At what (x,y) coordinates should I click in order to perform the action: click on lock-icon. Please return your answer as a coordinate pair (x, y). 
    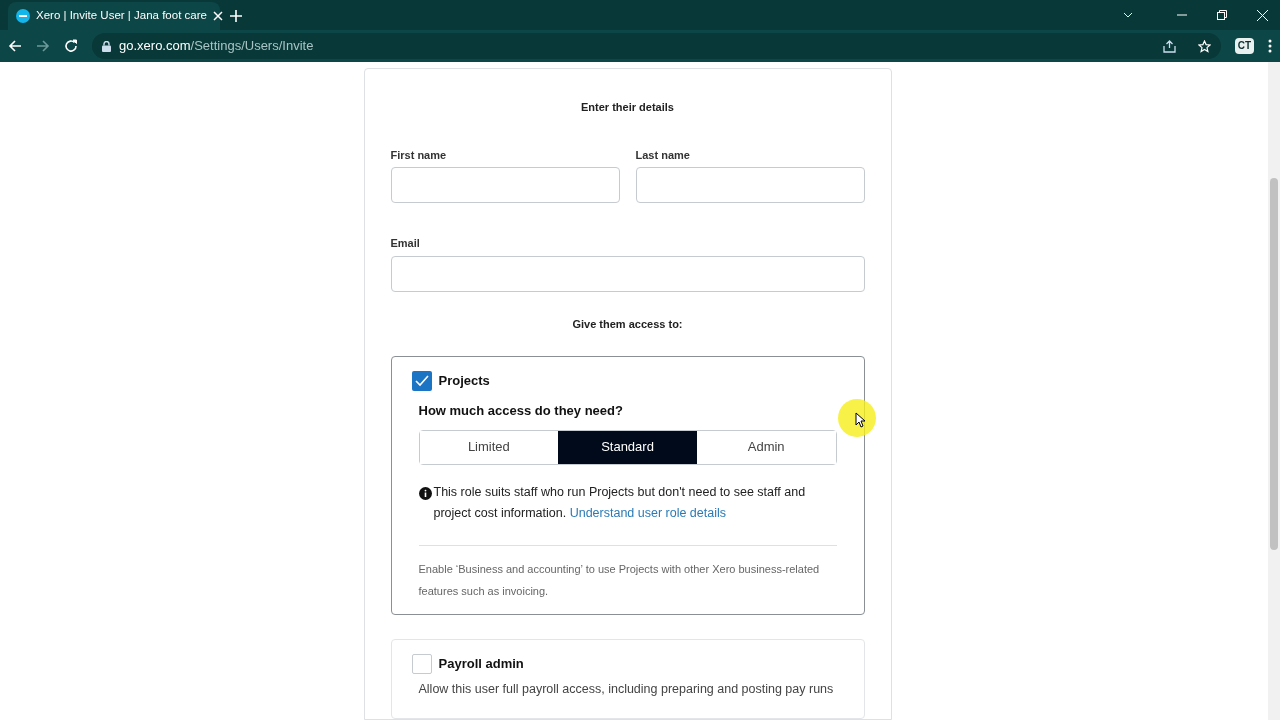
    Looking at the image, I should click on (106, 46).